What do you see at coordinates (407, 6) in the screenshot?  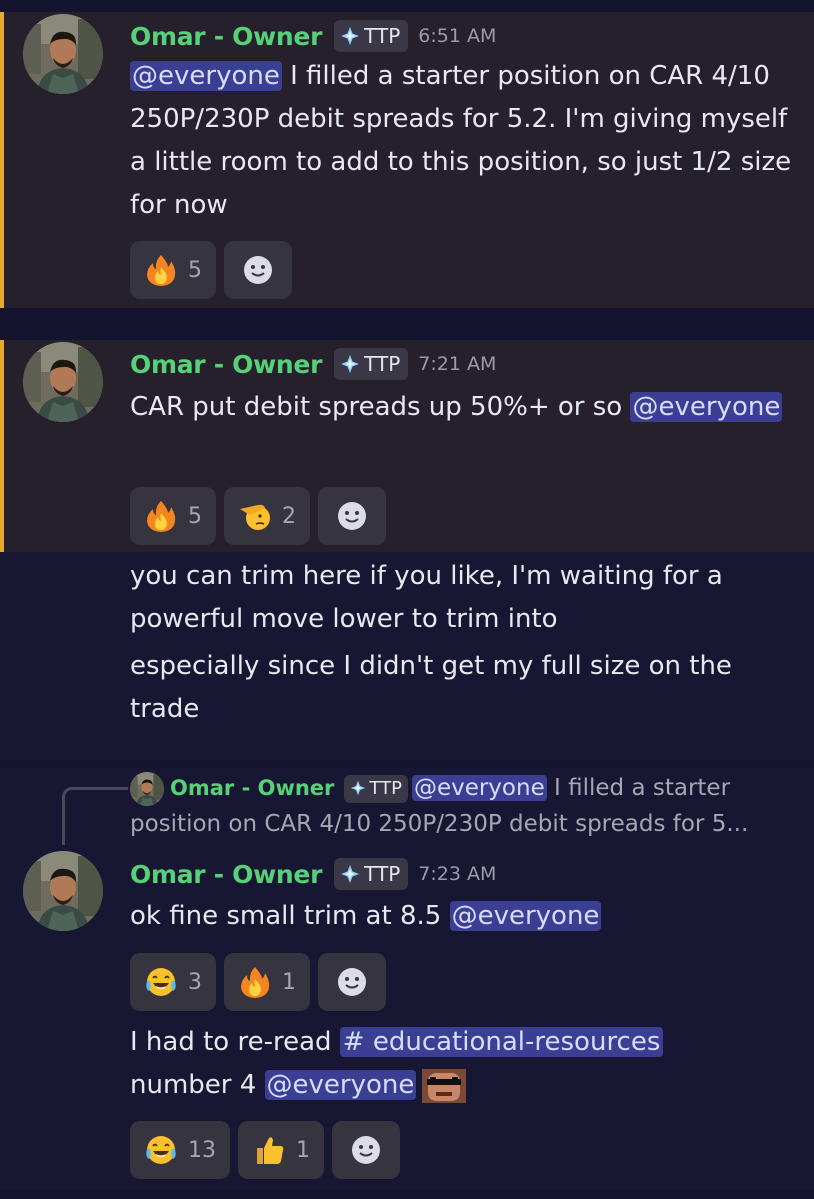 I see `top-strip` at bounding box center [407, 6].